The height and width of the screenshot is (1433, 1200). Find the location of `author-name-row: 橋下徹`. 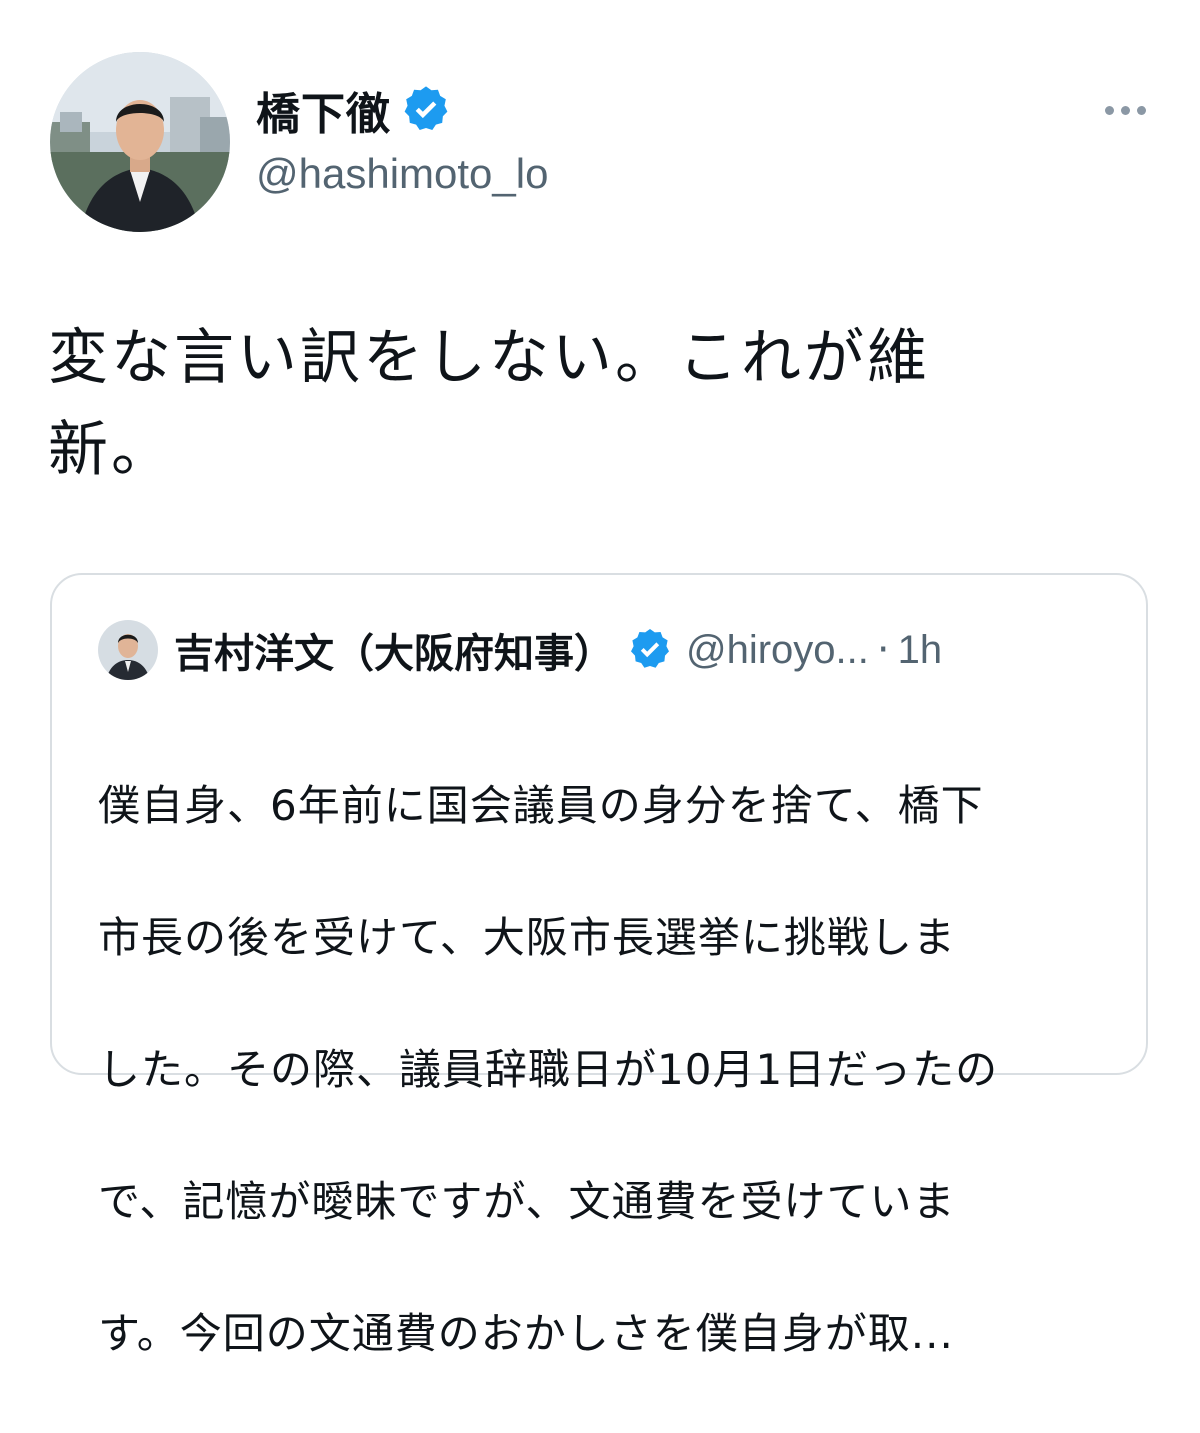

author-name-row: 橋下徹 is located at coordinates (354, 111).